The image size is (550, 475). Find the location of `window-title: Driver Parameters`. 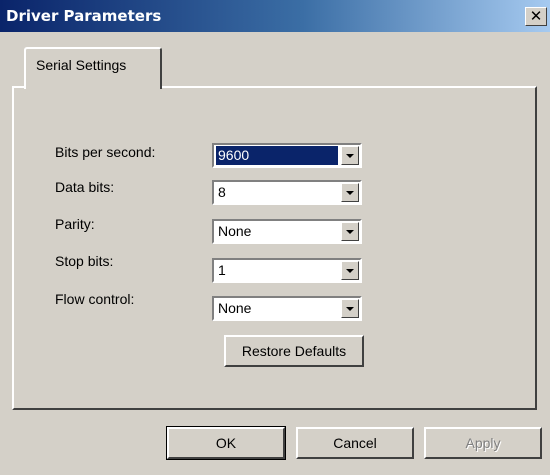

window-title: Driver Parameters is located at coordinates (84, 16).